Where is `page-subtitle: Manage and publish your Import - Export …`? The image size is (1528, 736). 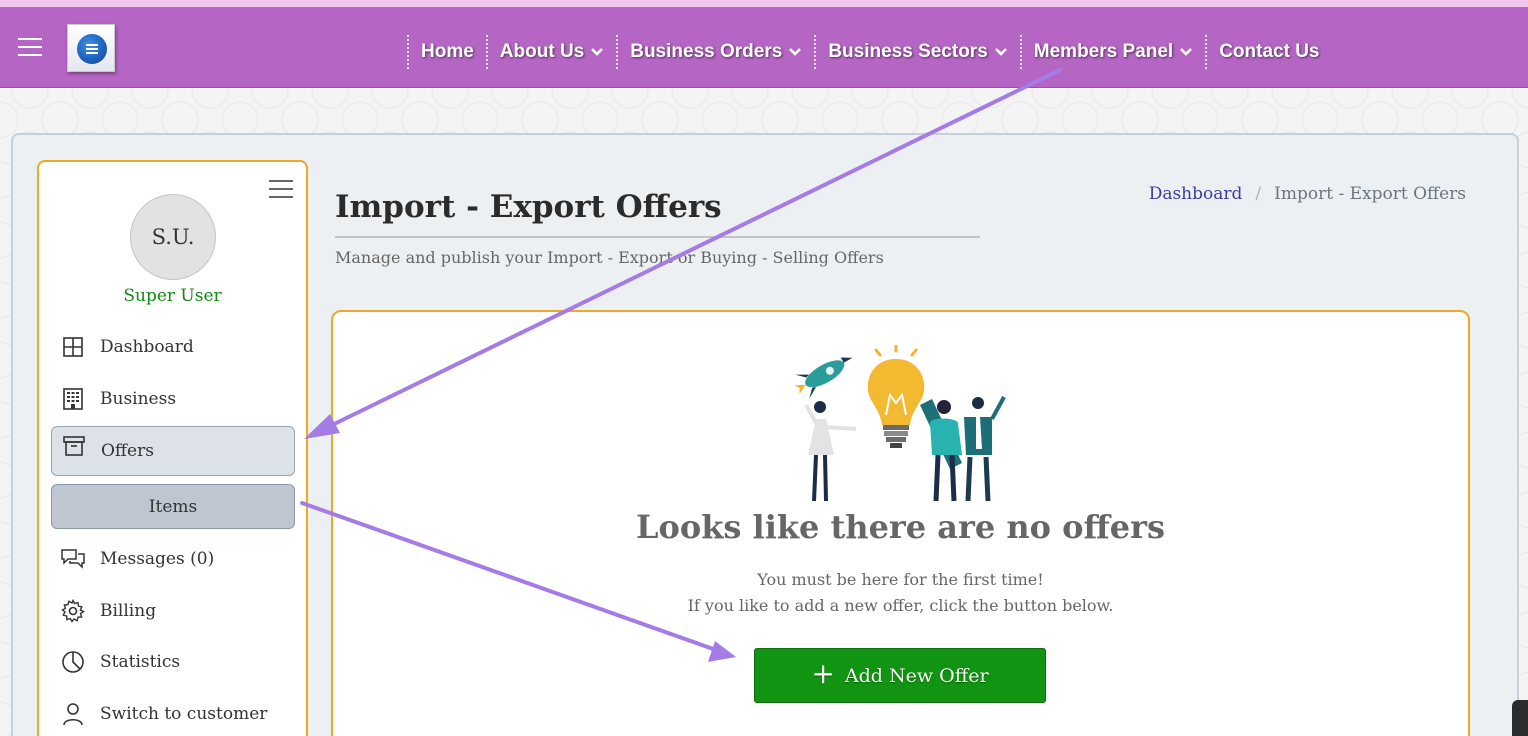 page-subtitle: Manage and publish your Import - Export … is located at coordinates (609, 257).